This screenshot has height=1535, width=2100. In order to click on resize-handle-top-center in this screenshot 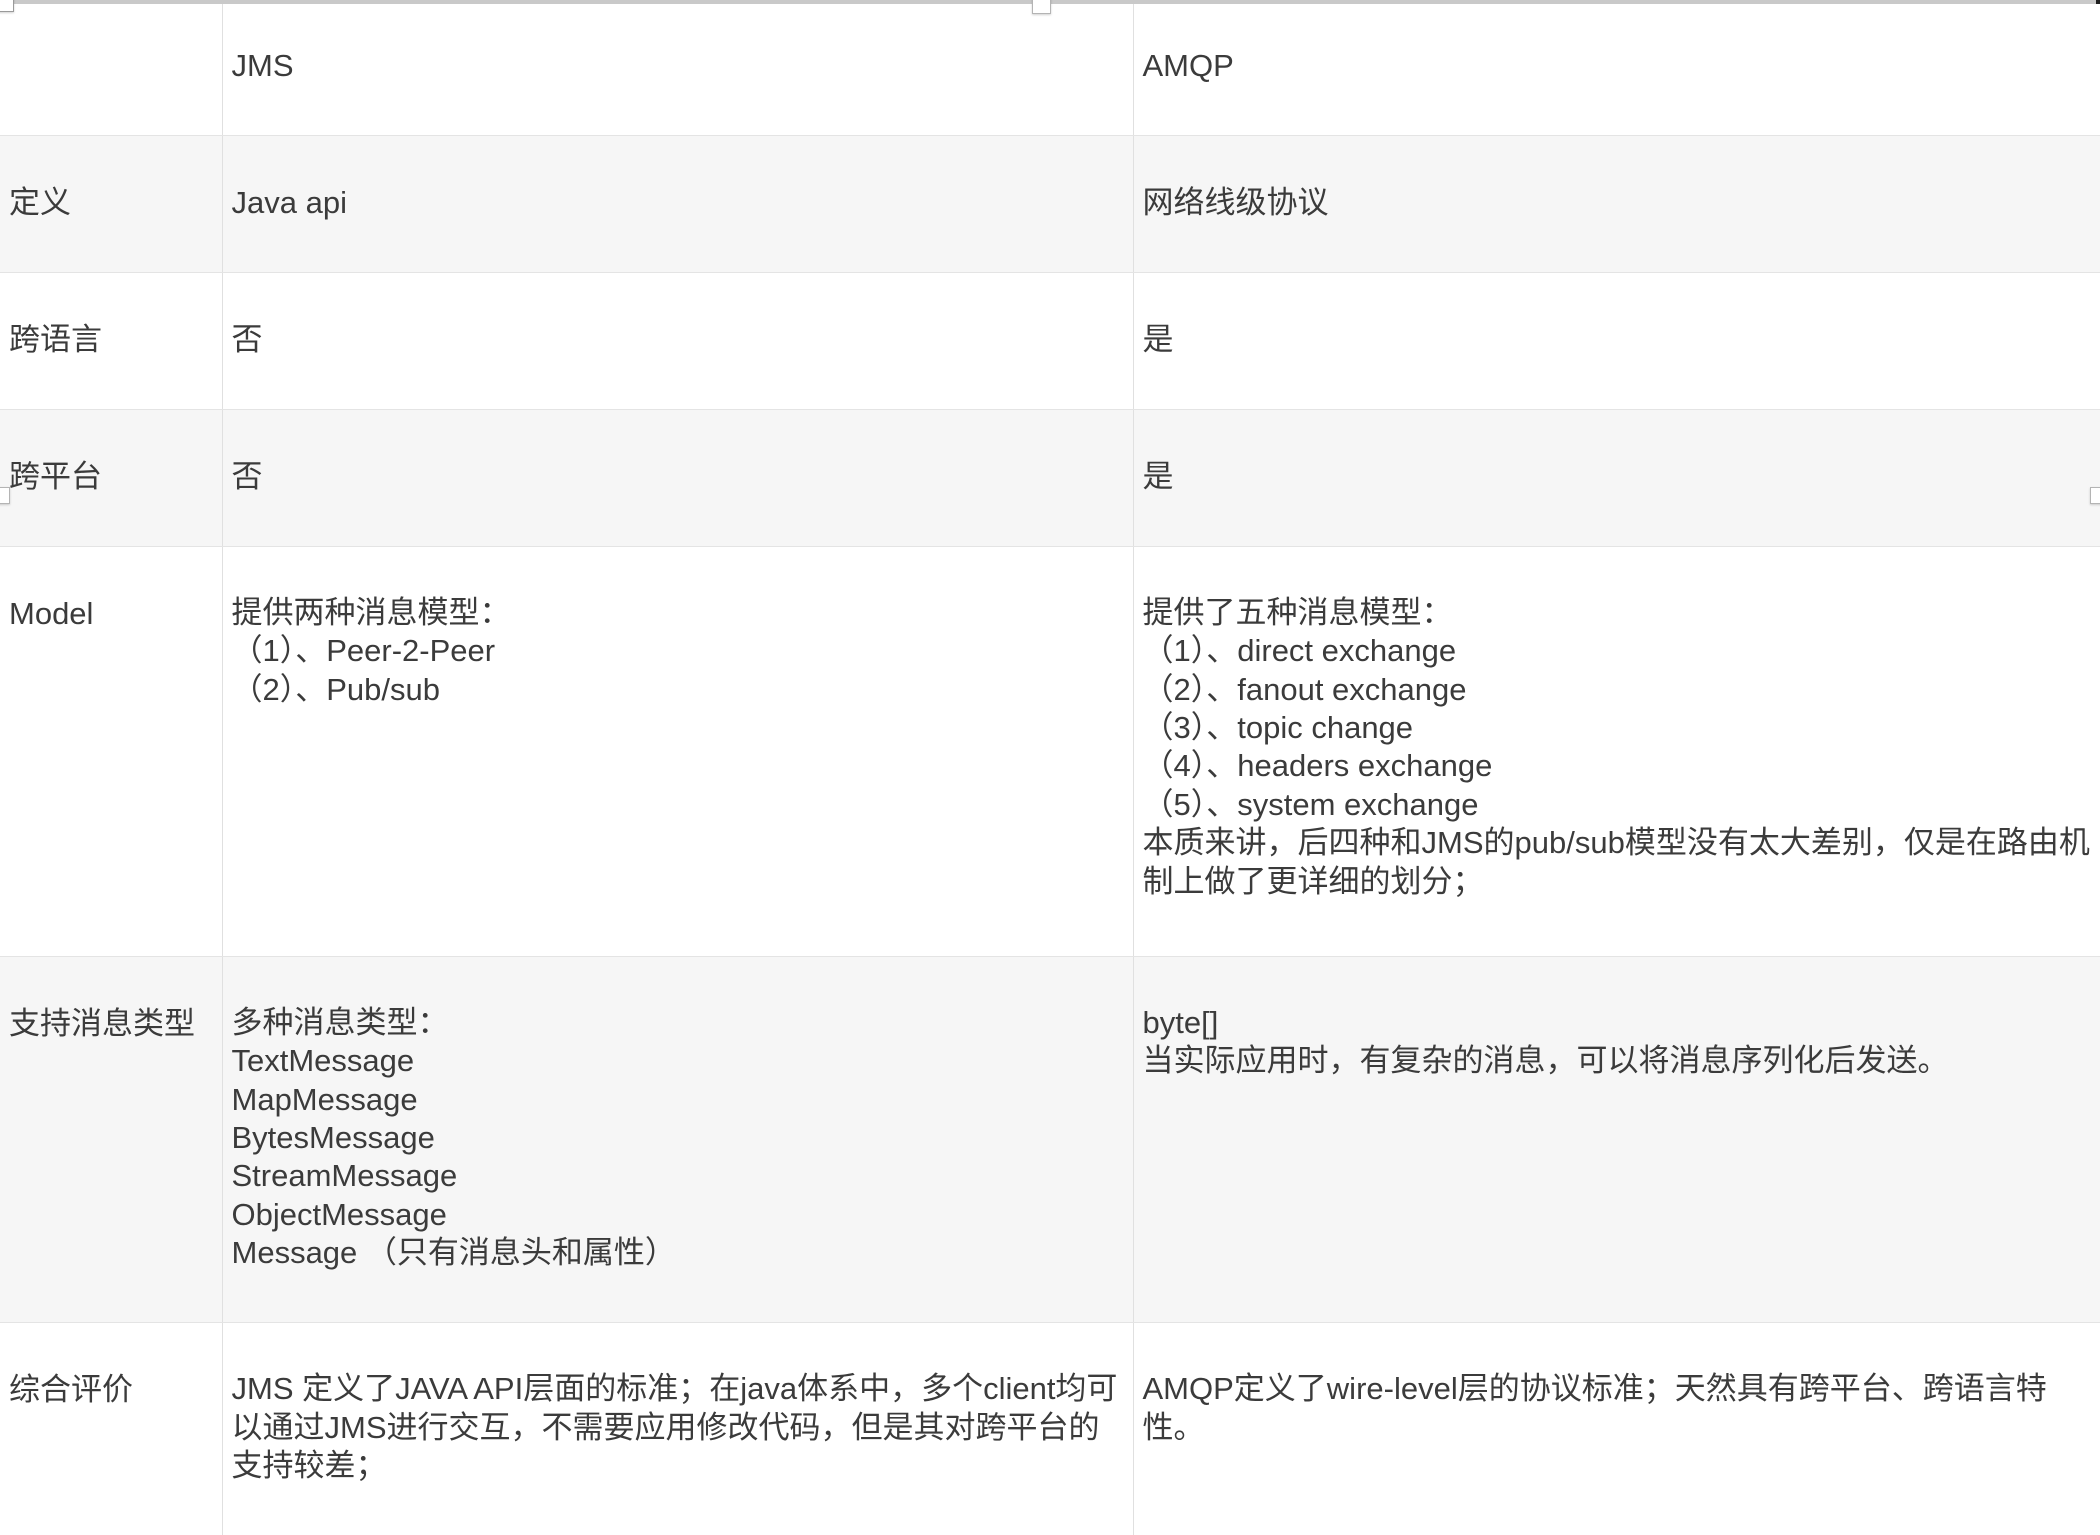, I will do `click(1041, 7)`.